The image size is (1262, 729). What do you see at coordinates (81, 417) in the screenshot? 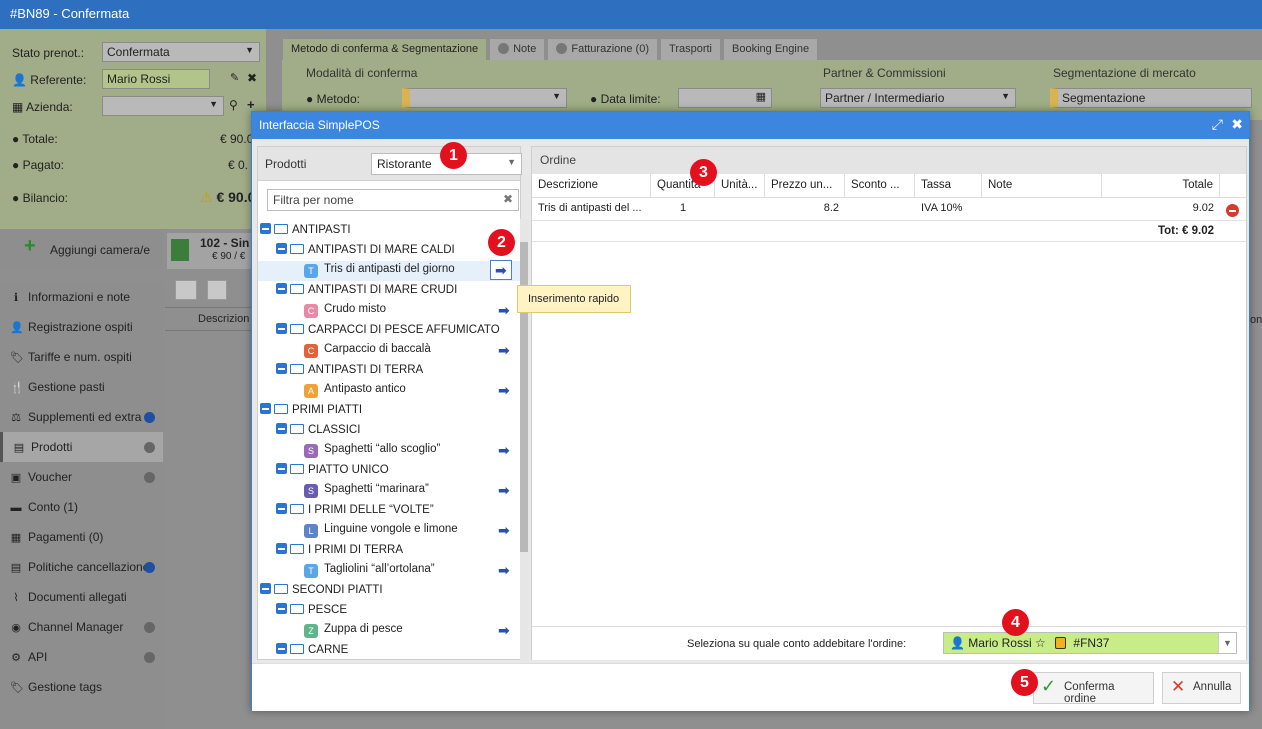
I see `sidebar-item: ⚖ Supplementi ed extra` at bounding box center [81, 417].